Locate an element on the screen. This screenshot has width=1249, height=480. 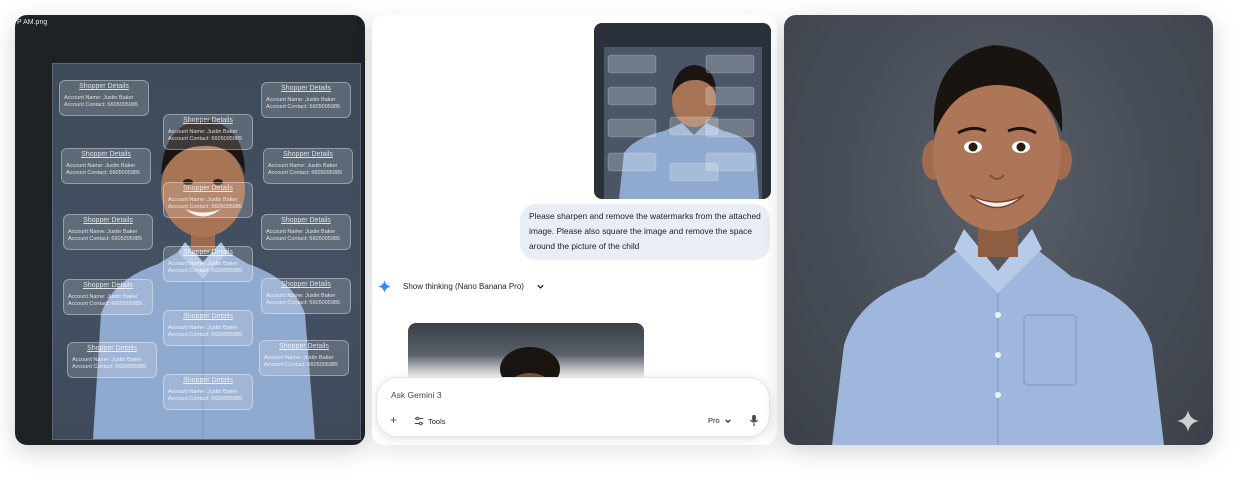
prompt-input: Ask Gemini 3 is located at coordinates (416, 395).